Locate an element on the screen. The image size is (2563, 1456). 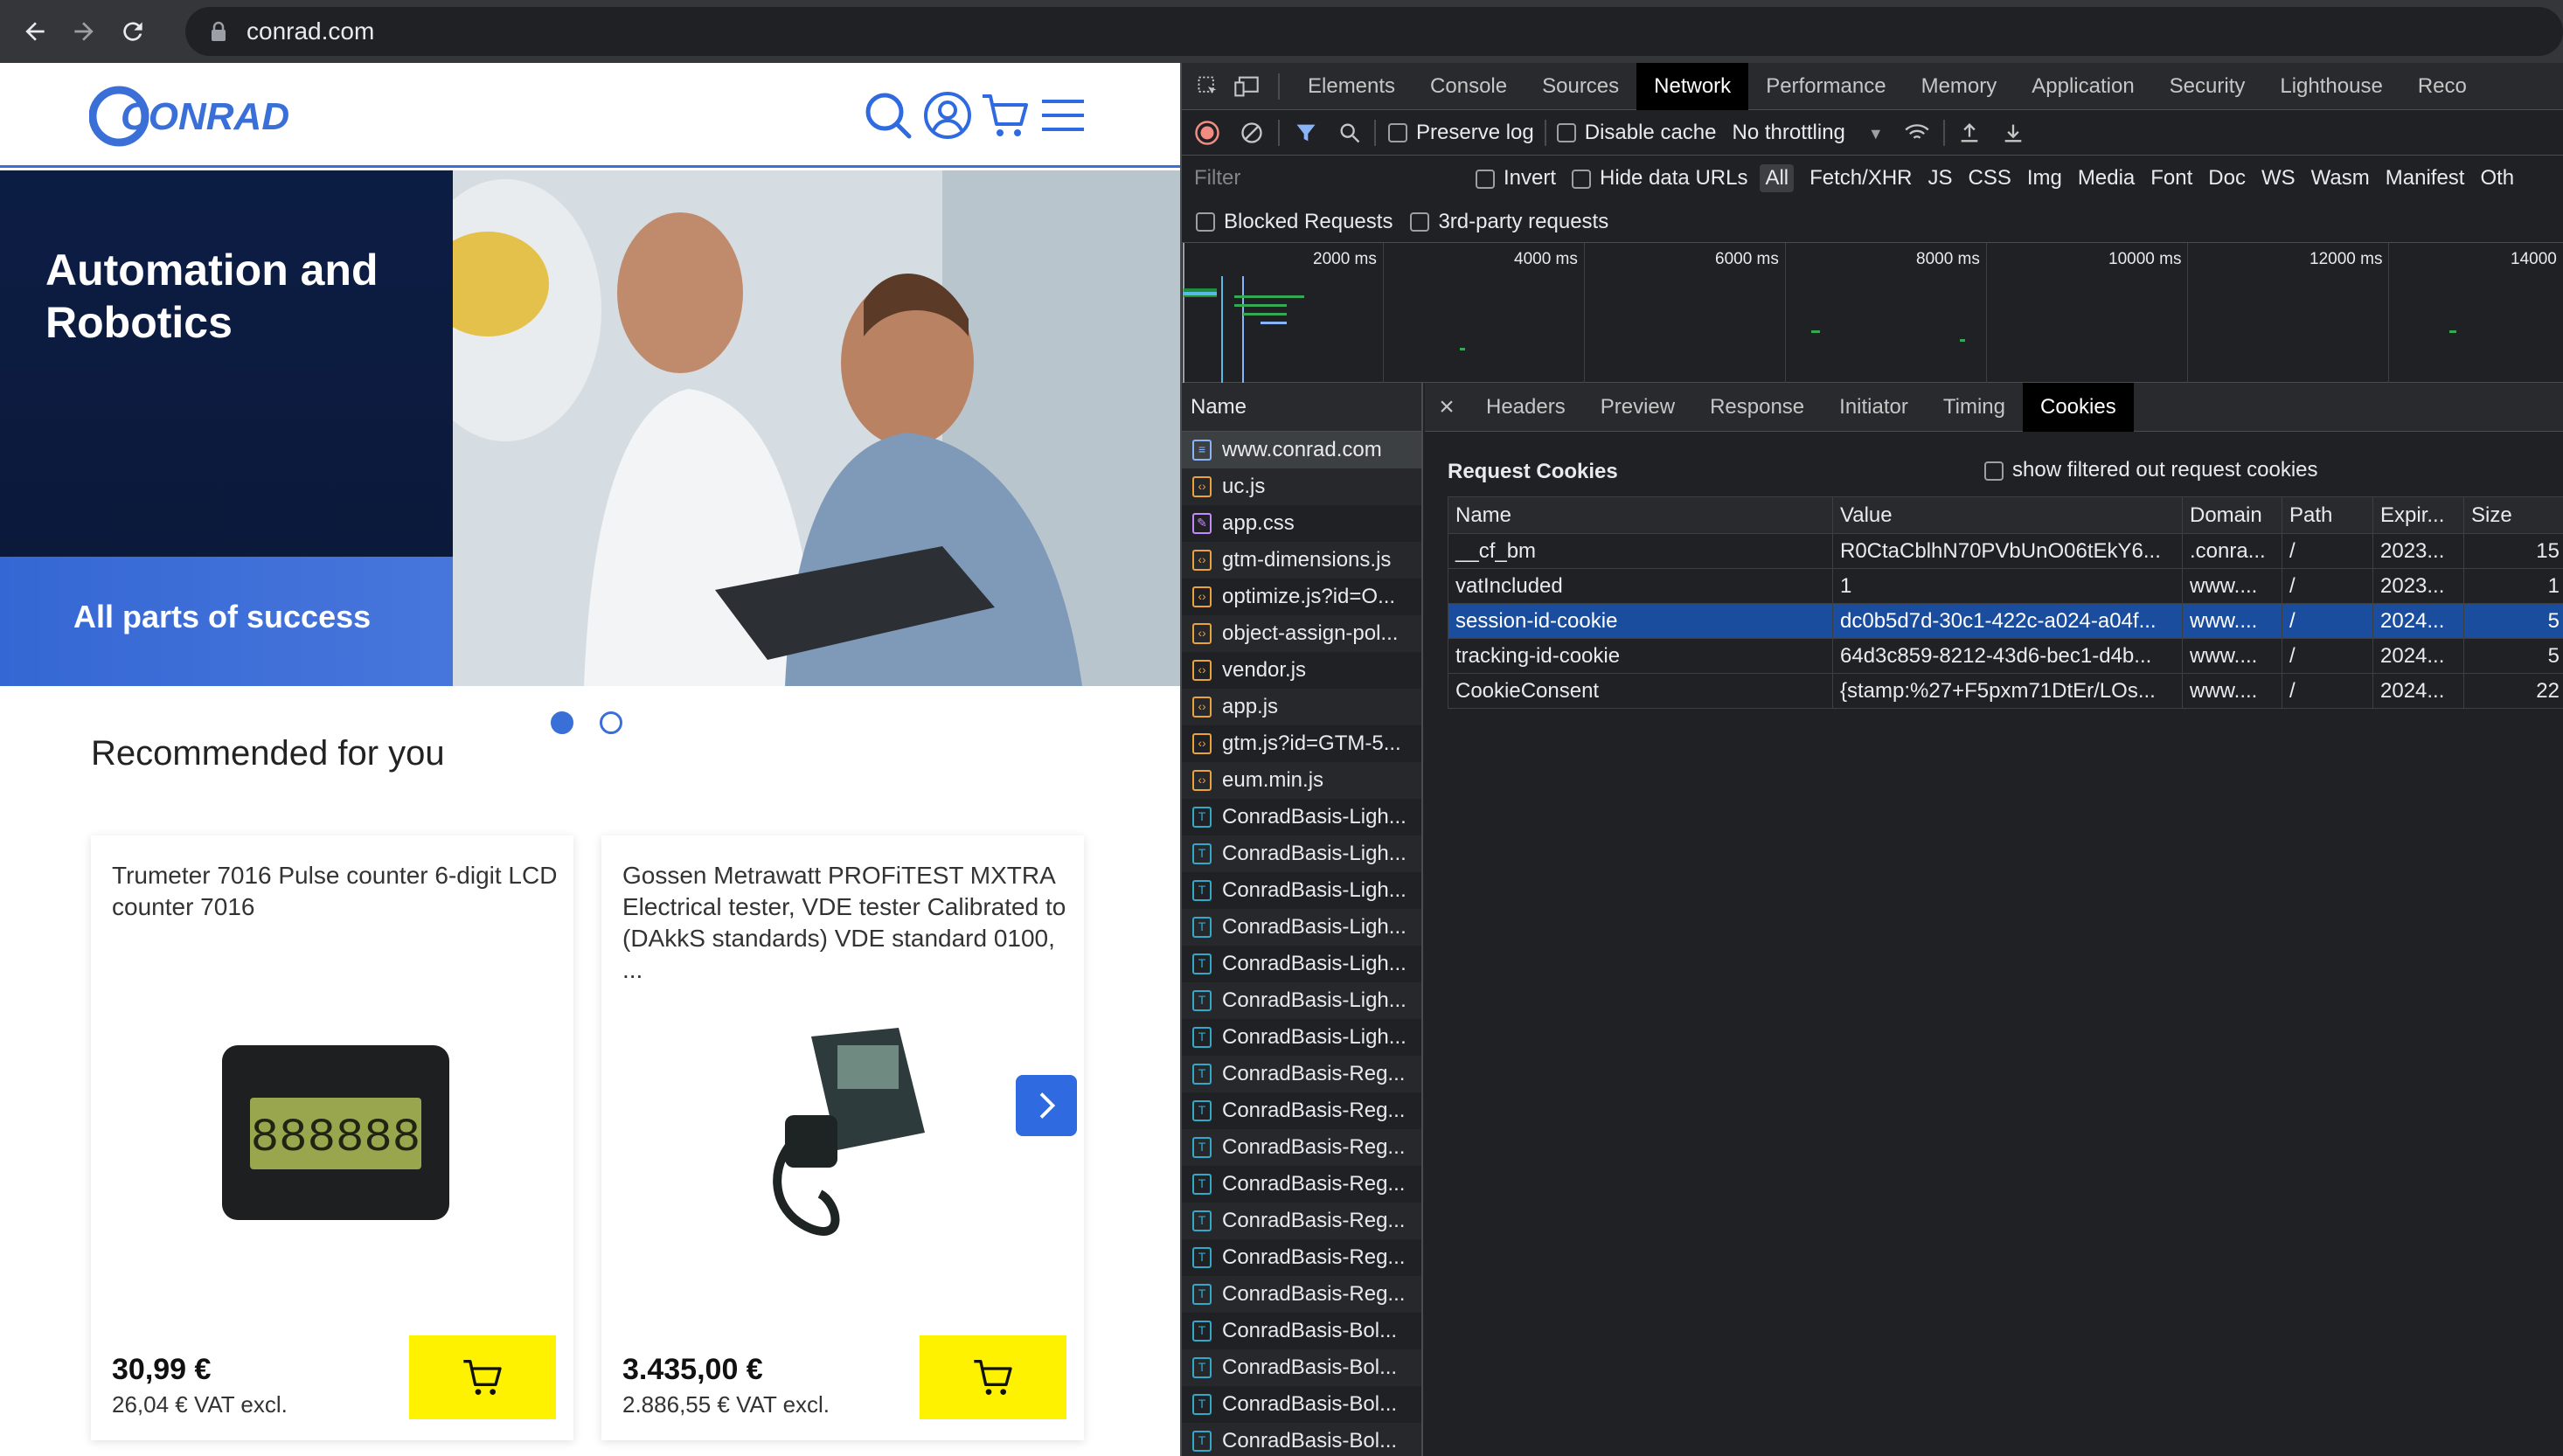
column-header-path: Path is located at coordinates (2327, 515).